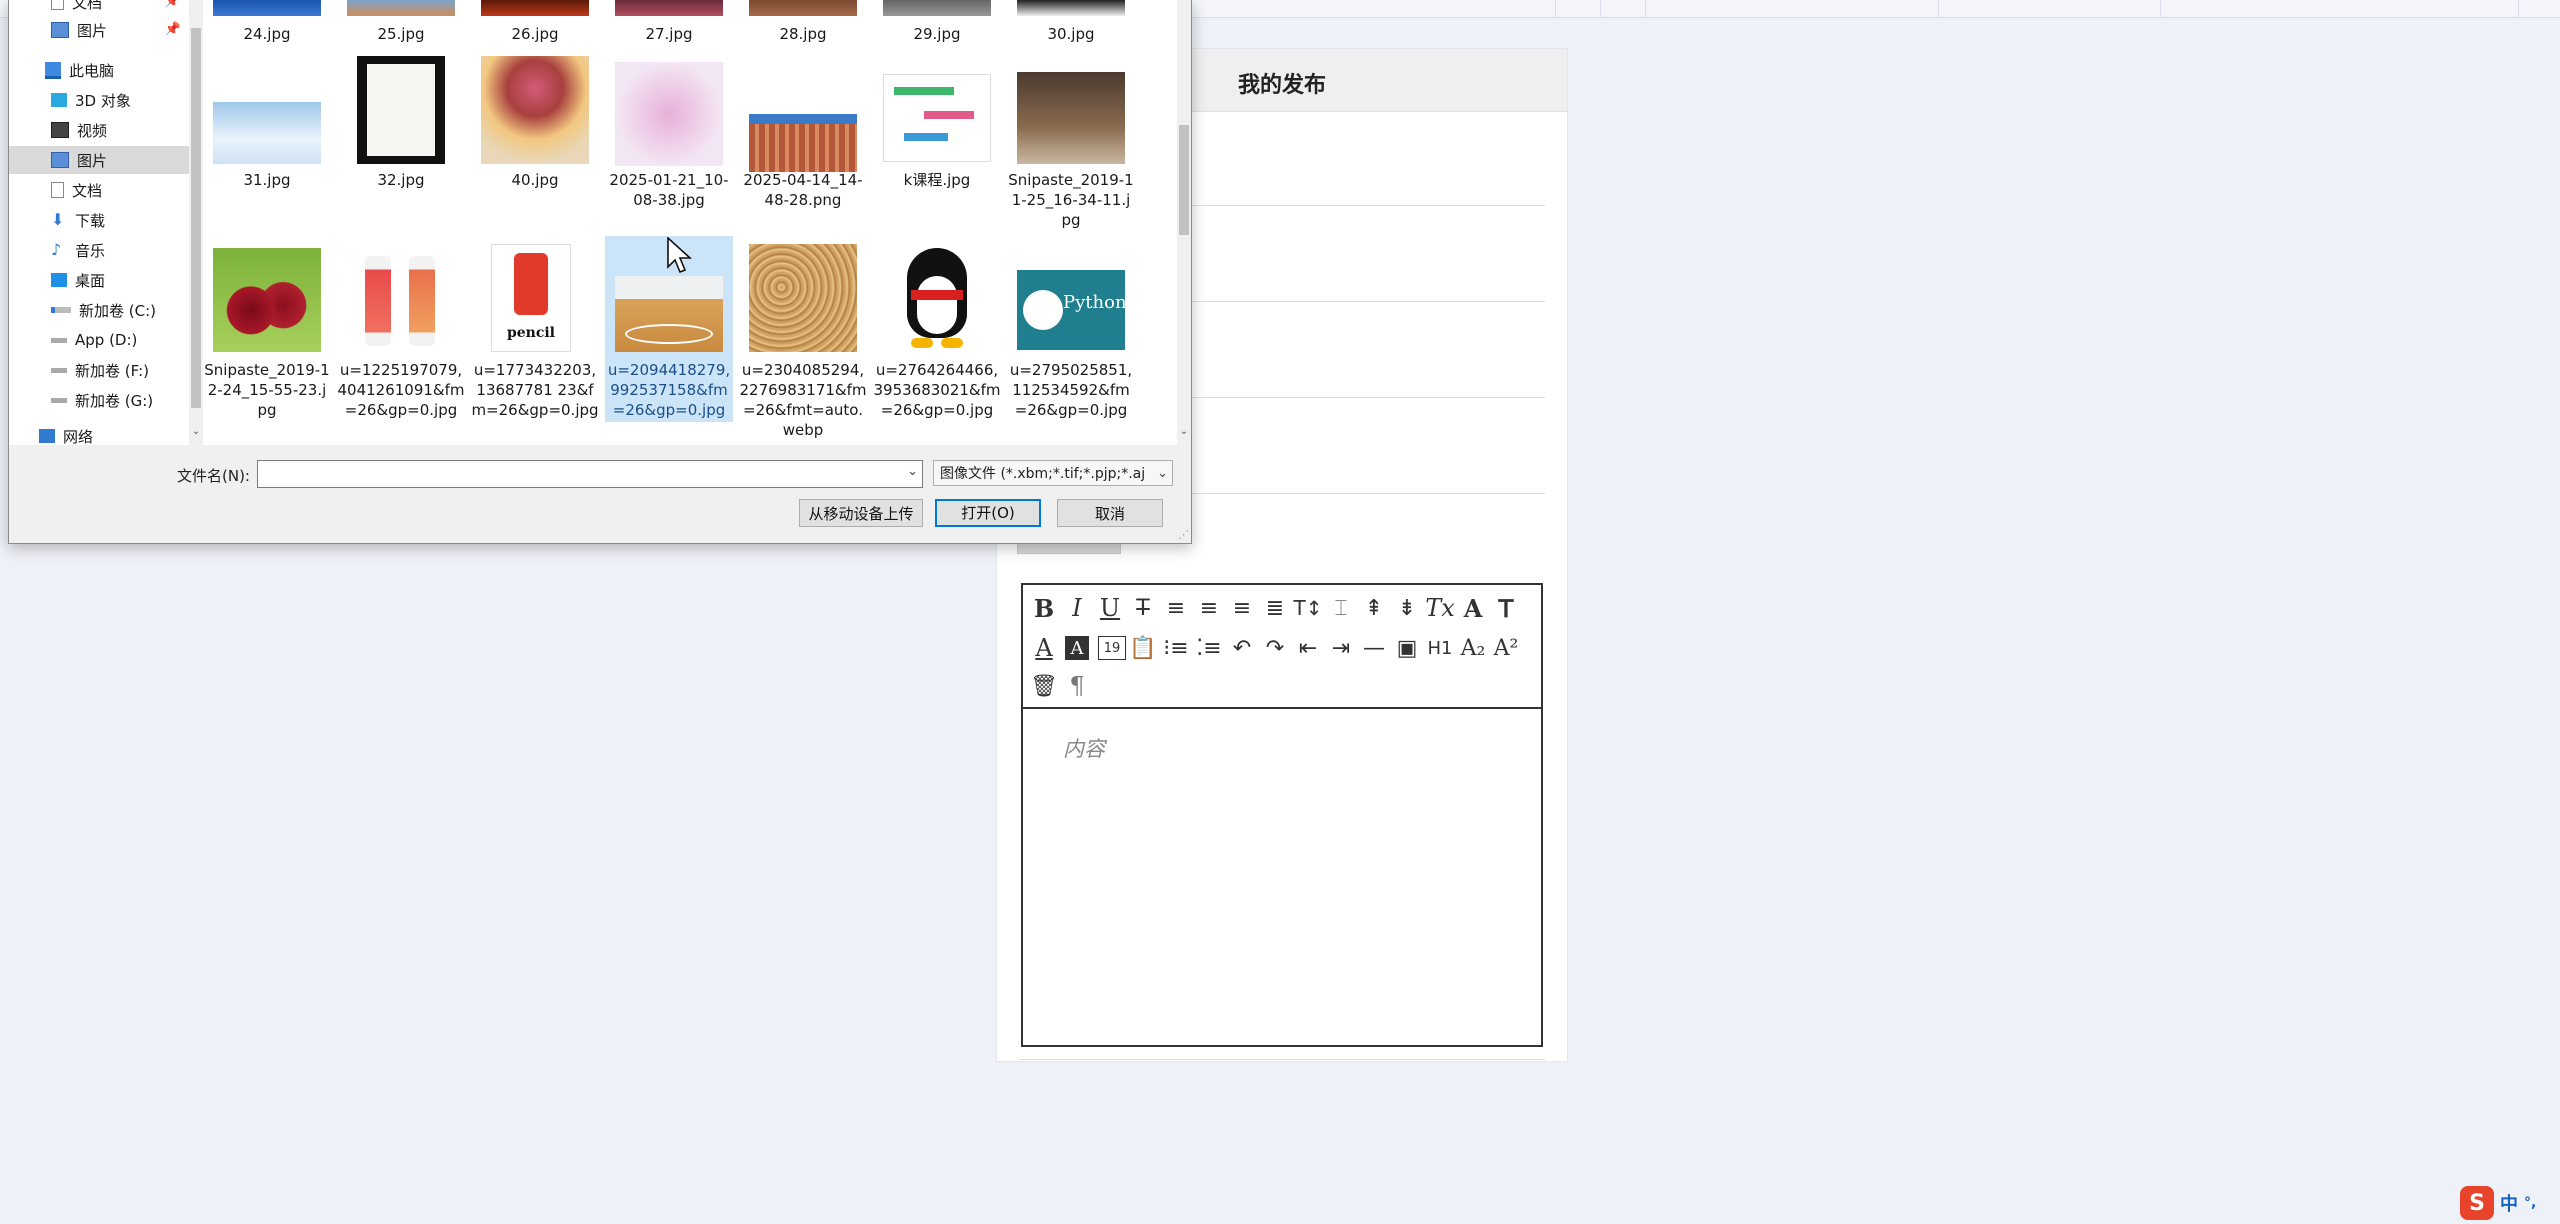 The width and height of the screenshot is (2560, 1224). What do you see at coordinates (1110, 513) in the screenshot?
I see `cancel-button: 取消` at bounding box center [1110, 513].